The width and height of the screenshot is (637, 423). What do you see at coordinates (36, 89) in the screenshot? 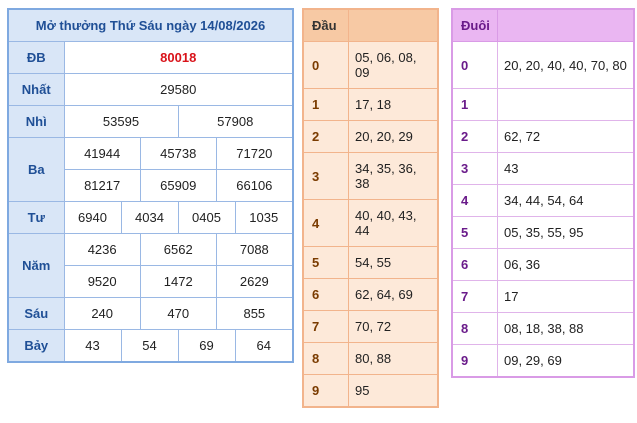
I see `prize-label-nhat: Nhất` at bounding box center [36, 89].